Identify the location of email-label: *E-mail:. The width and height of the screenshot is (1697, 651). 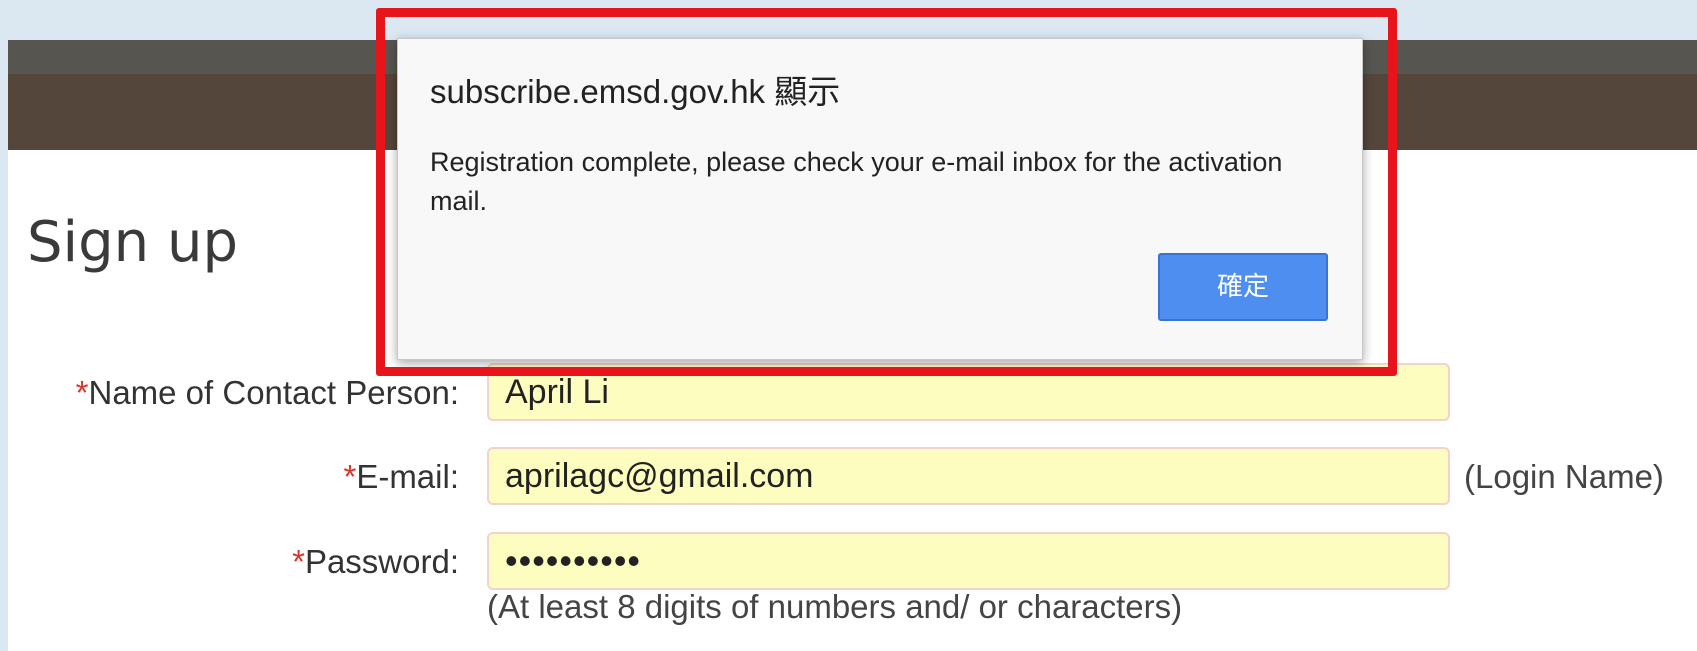
(401, 477).